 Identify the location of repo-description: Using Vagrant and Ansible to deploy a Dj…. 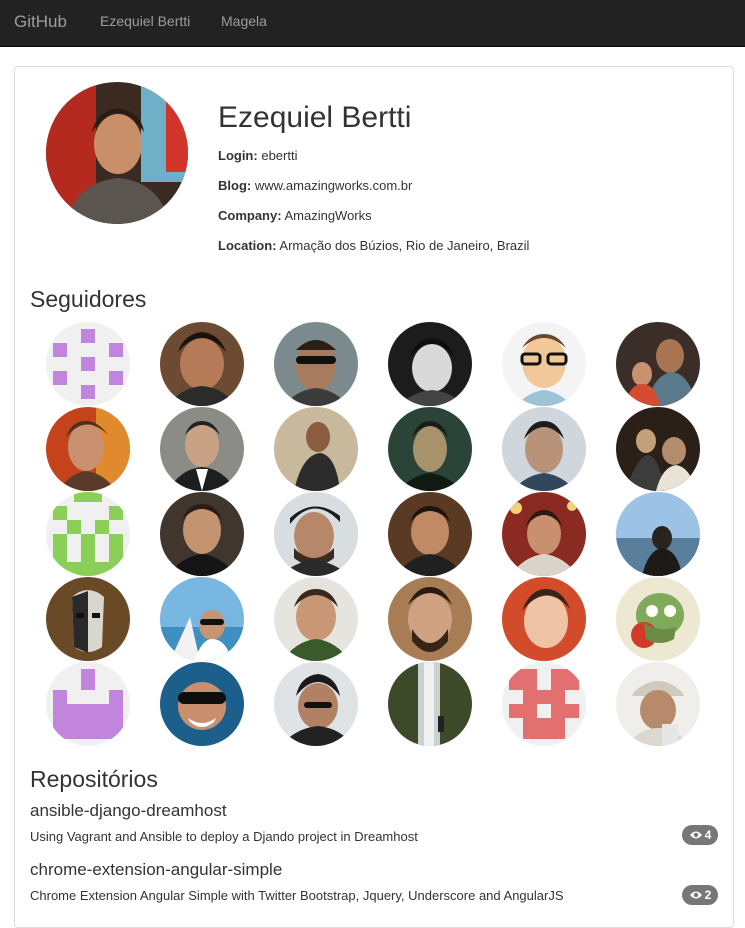
(224, 836).